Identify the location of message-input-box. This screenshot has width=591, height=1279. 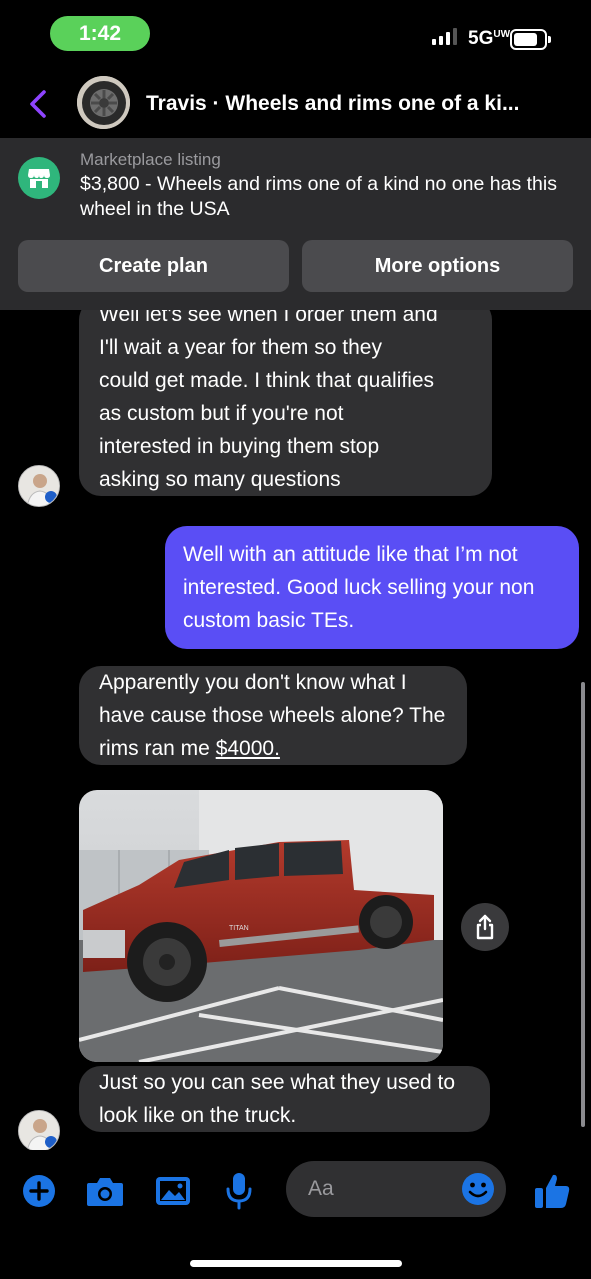
(396, 1189).